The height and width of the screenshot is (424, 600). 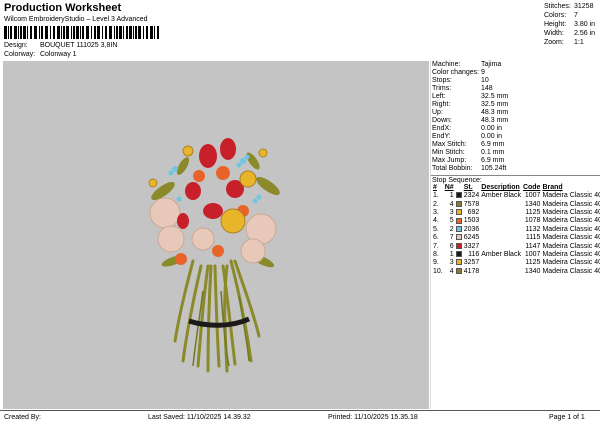 What do you see at coordinates (474, 254) in the screenshot?
I see `cell-st: 116` at bounding box center [474, 254].